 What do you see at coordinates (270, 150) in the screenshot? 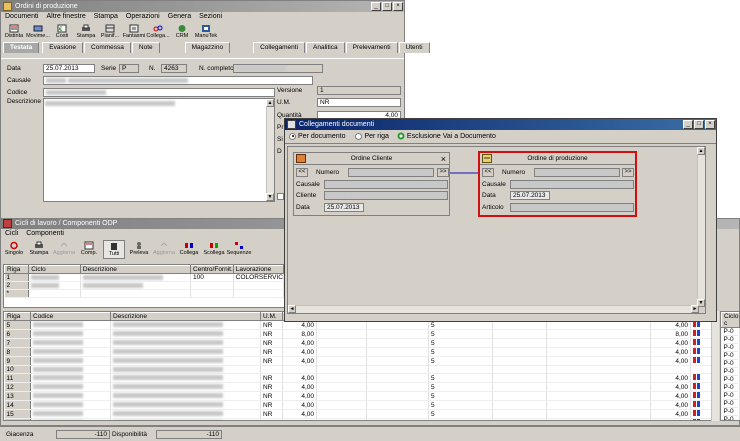
I see `descrizione-scrollbar: ▲ ▼` at bounding box center [270, 150].